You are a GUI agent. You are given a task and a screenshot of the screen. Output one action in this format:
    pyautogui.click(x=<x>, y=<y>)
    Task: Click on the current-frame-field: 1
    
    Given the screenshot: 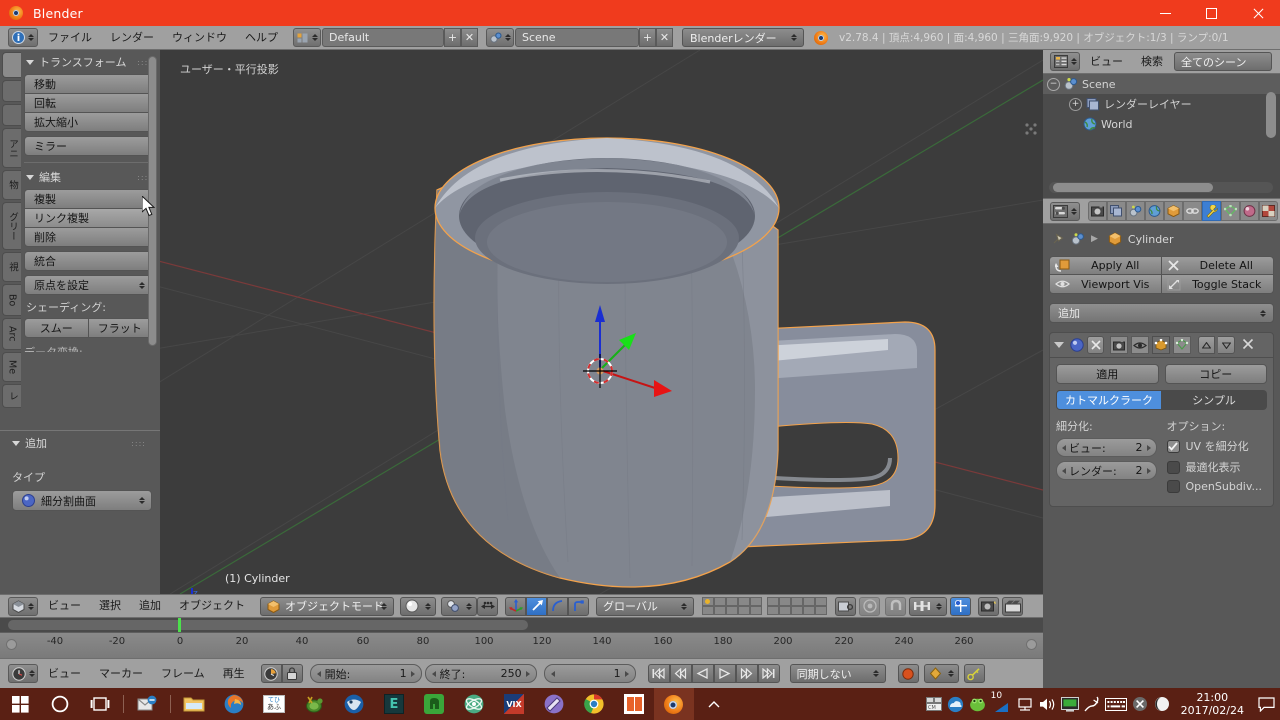 What is the action you would take?
    pyautogui.click(x=589, y=673)
    